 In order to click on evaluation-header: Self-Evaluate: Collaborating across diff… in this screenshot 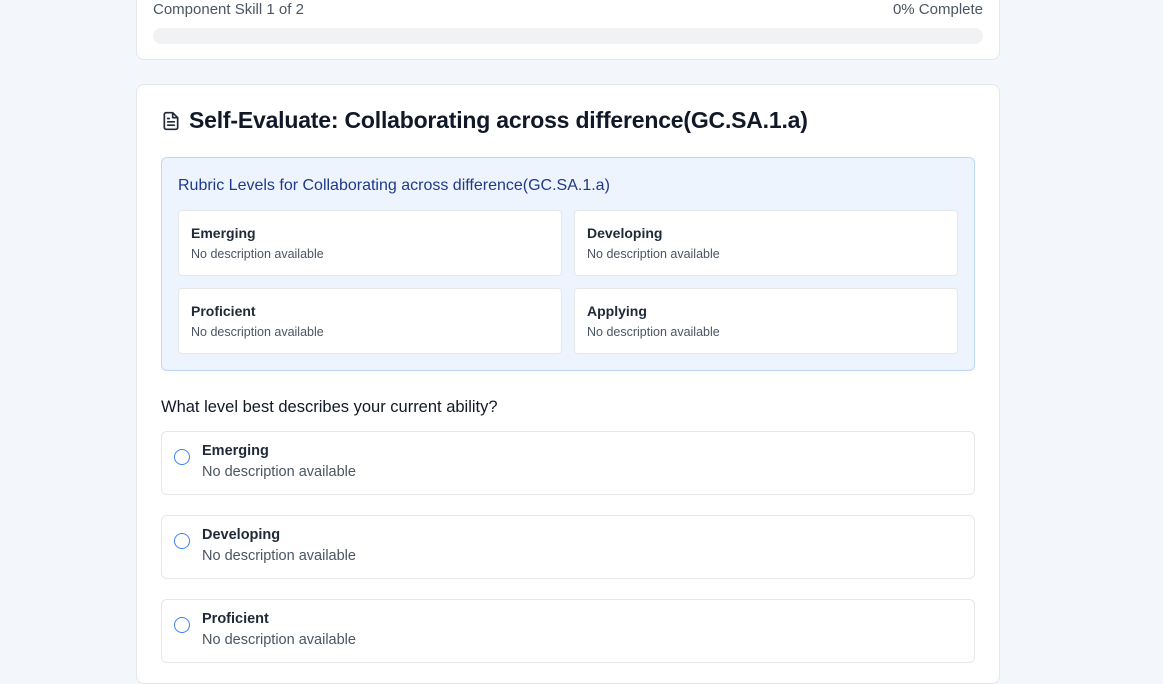, I will do `click(484, 120)`.